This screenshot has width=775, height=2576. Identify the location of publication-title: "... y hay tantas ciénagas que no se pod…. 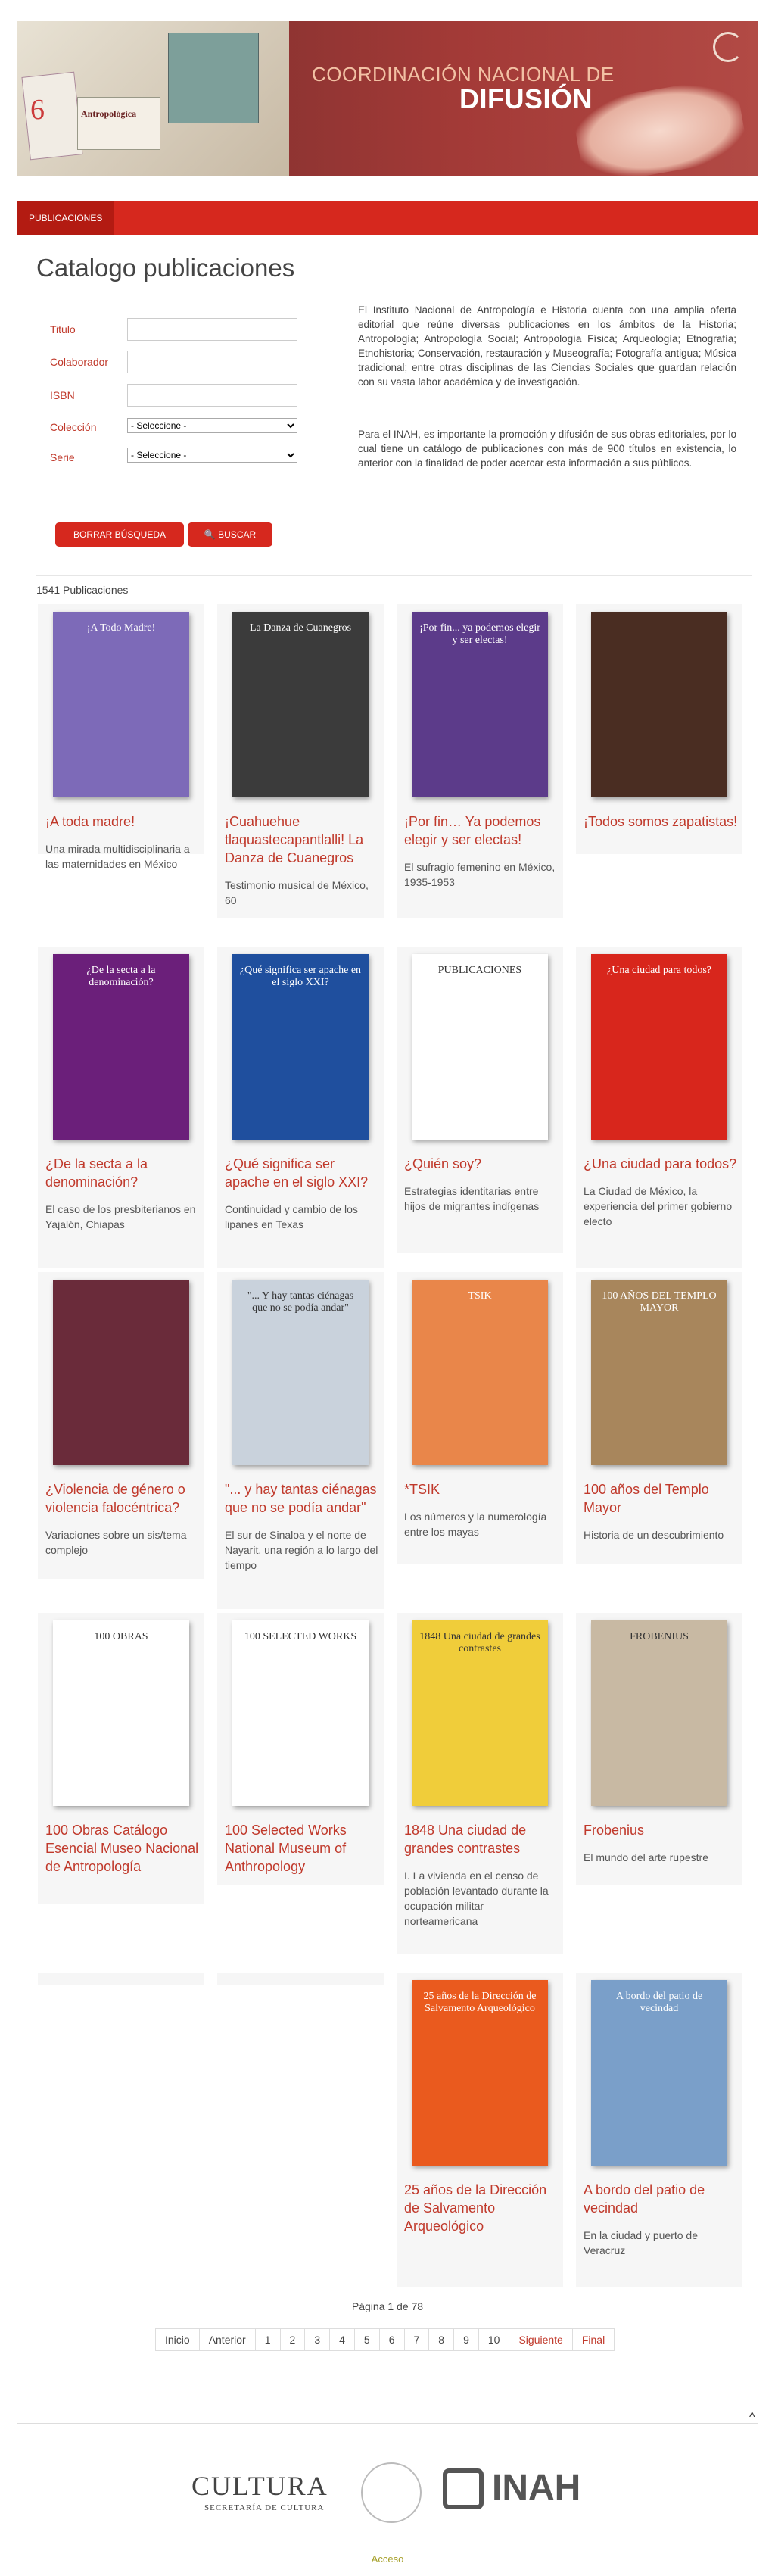
(302, 1498).